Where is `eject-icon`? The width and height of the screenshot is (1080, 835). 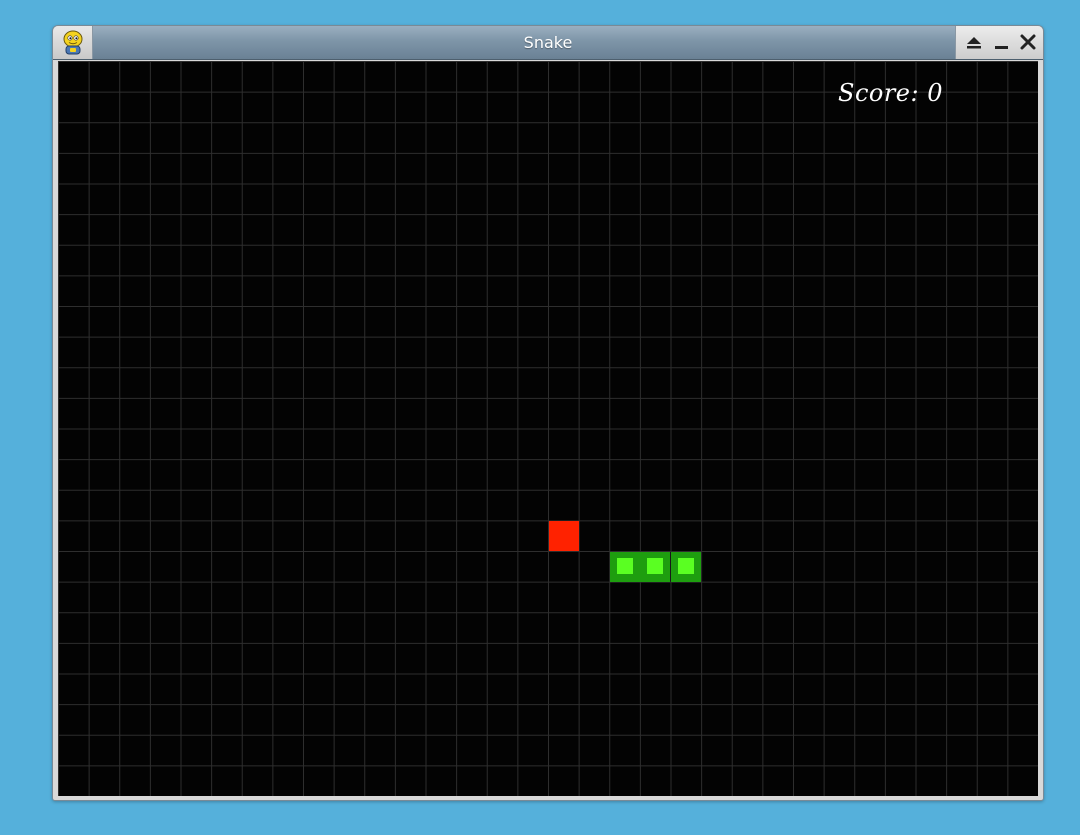 eject-icon is located at coordinates (974, 43).